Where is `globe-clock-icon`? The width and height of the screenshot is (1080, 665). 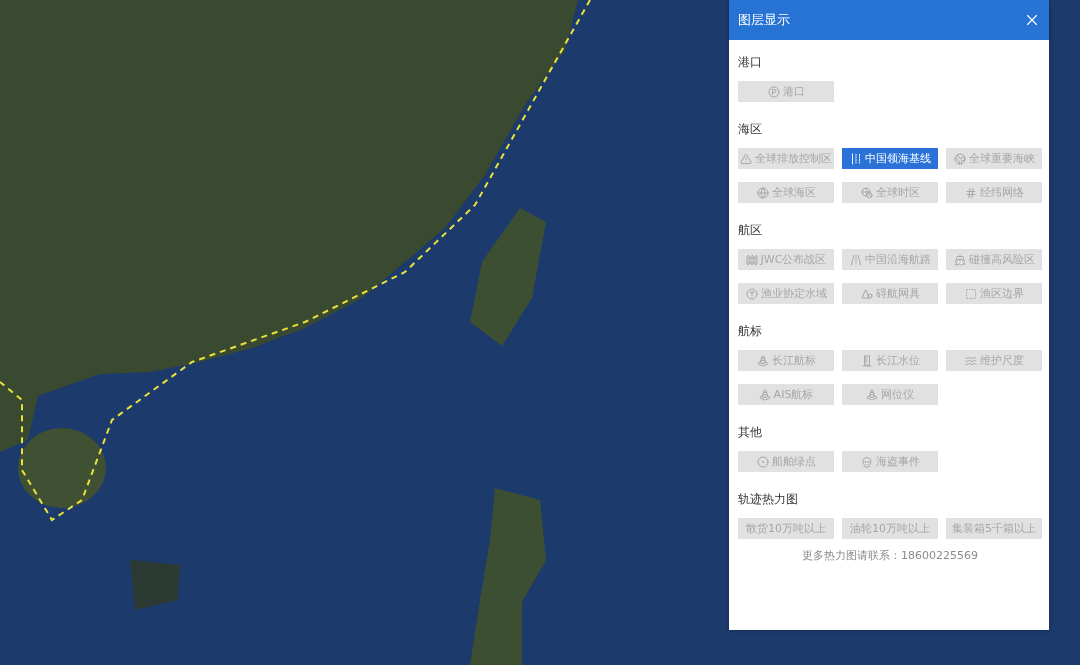
globe-clock-icon is located at coordinates (866, 192).